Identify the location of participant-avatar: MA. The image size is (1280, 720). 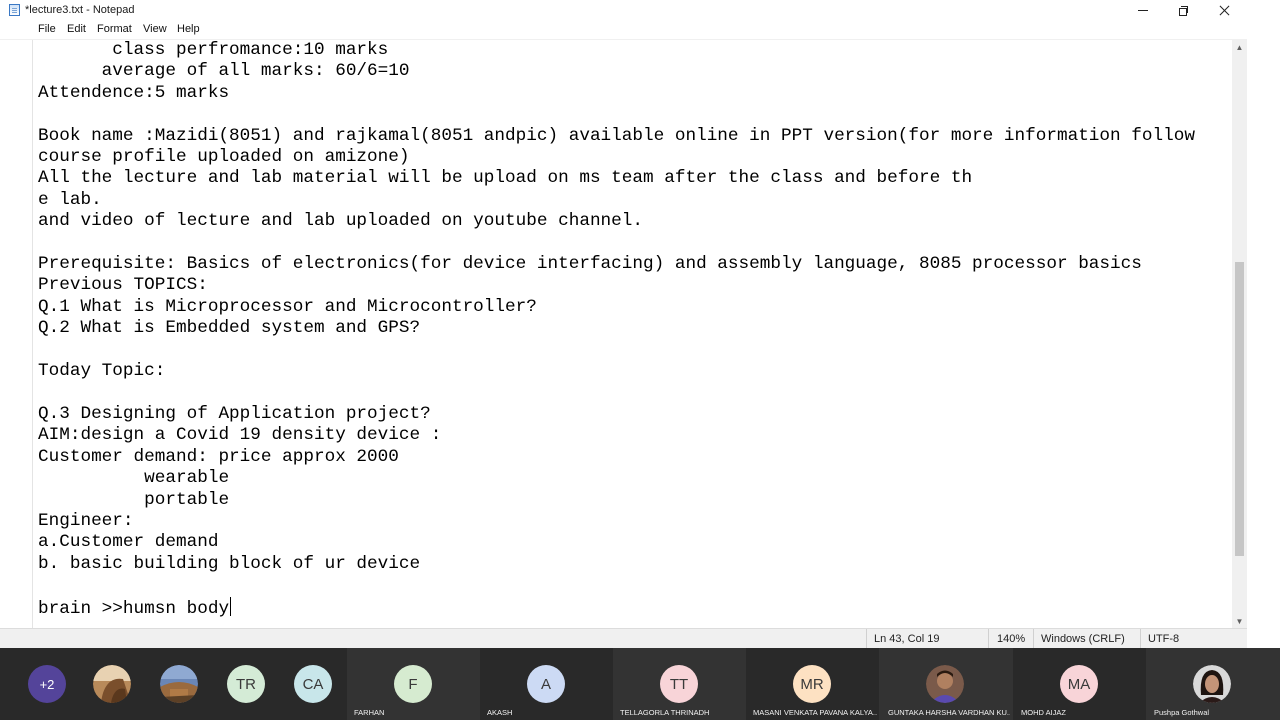
(1079, 684).